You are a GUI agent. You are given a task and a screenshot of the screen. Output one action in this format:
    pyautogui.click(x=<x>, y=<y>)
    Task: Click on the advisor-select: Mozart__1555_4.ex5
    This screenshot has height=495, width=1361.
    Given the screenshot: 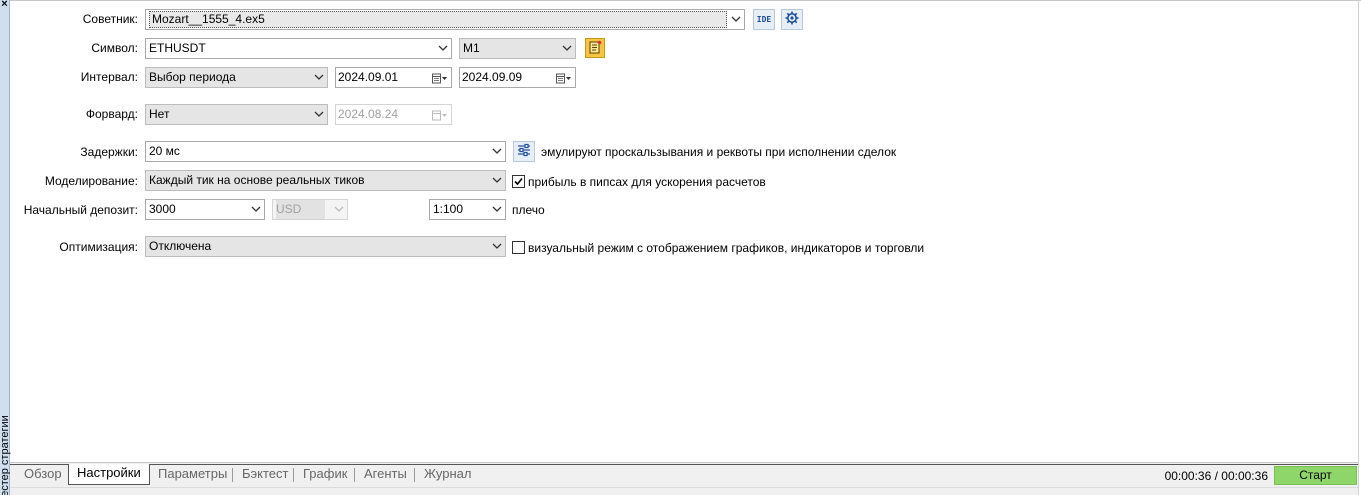 What is the action you would take?
    pyautogui.click(x=445, y=19)
    